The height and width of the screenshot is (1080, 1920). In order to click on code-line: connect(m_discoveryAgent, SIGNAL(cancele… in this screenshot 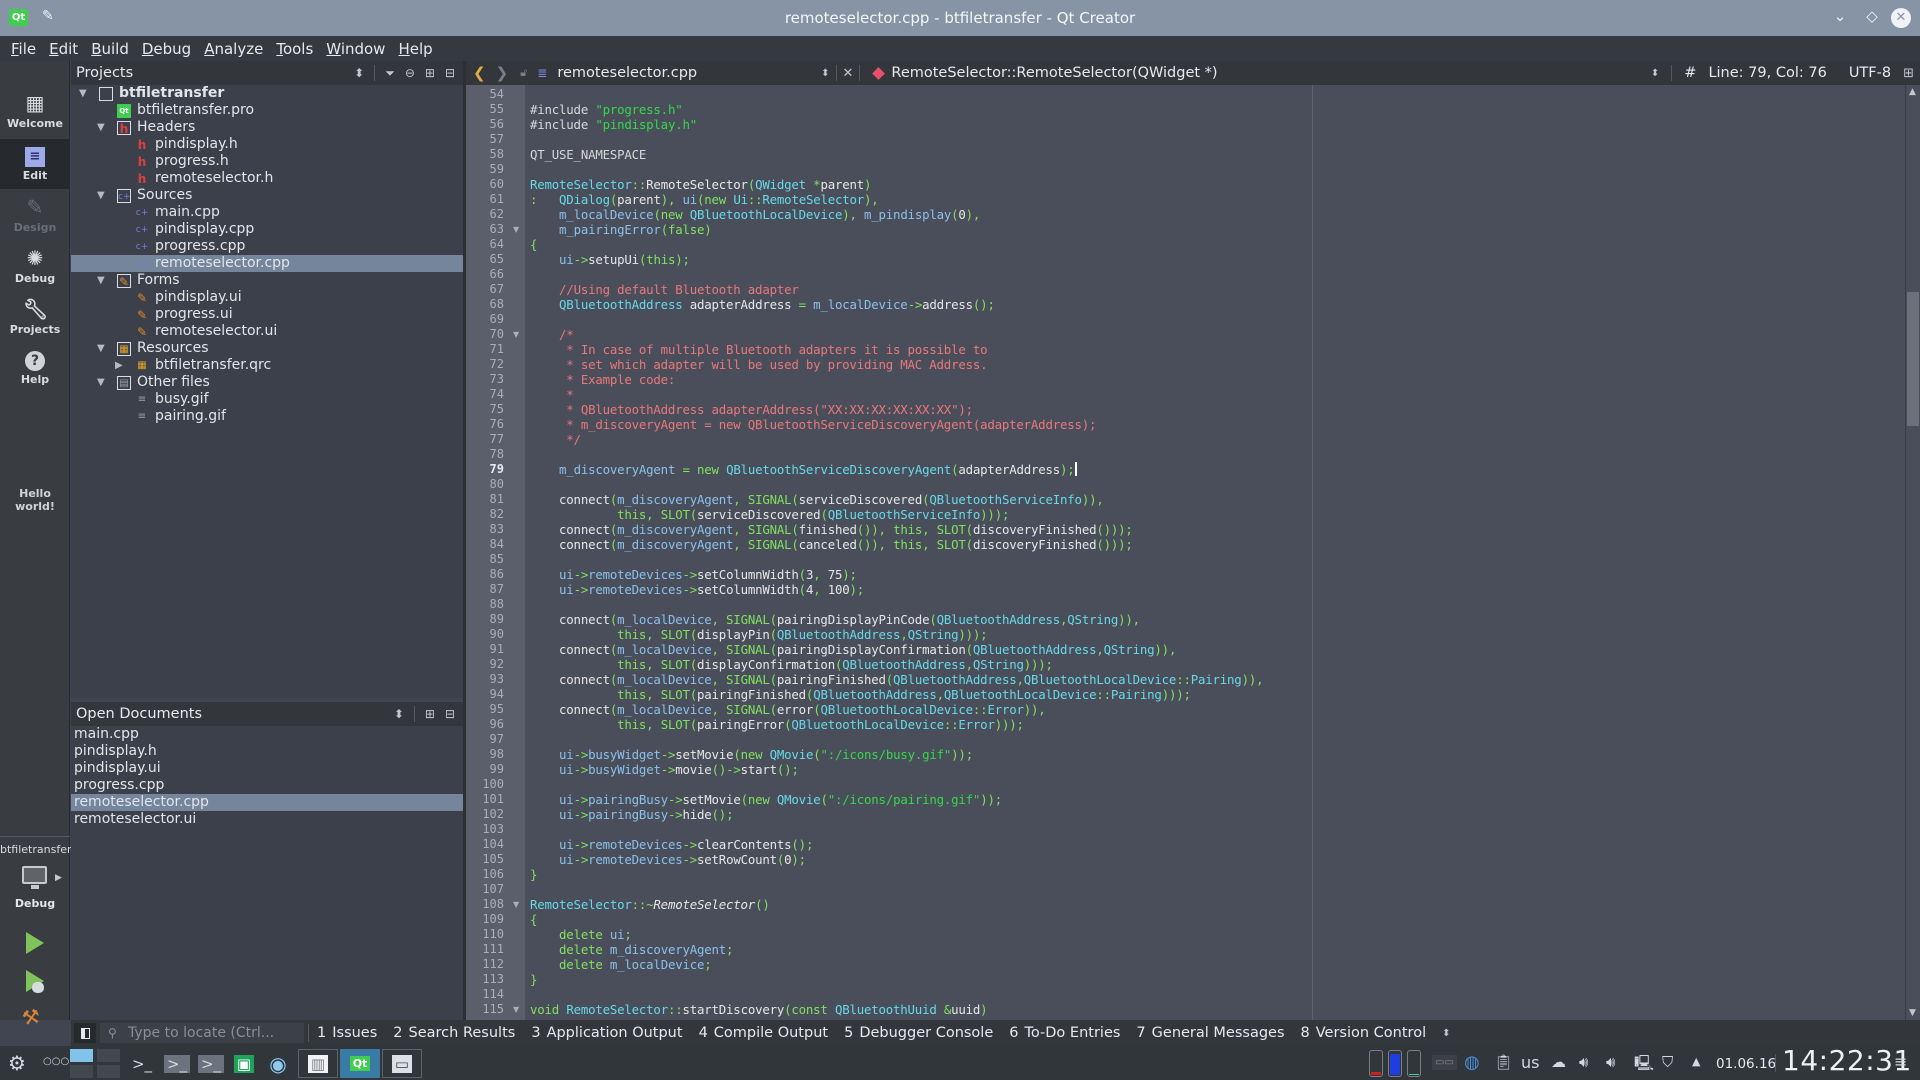, I will do `click(831, 544)`.